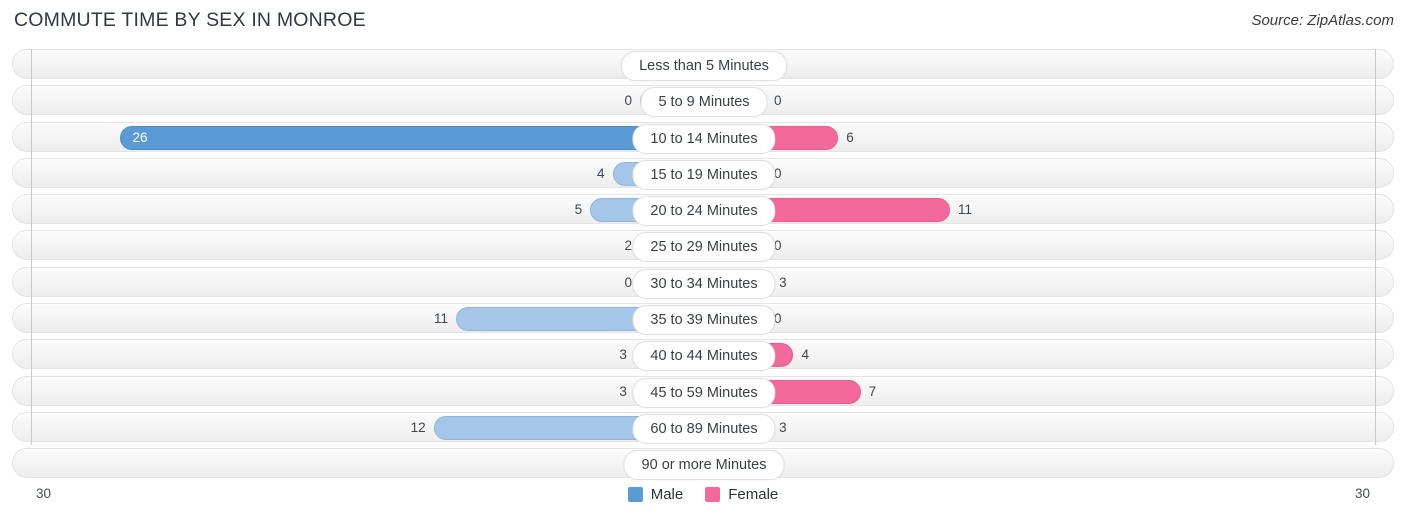  I want to click on chart-footer: 30 30 Male Female, so click(703, 502).